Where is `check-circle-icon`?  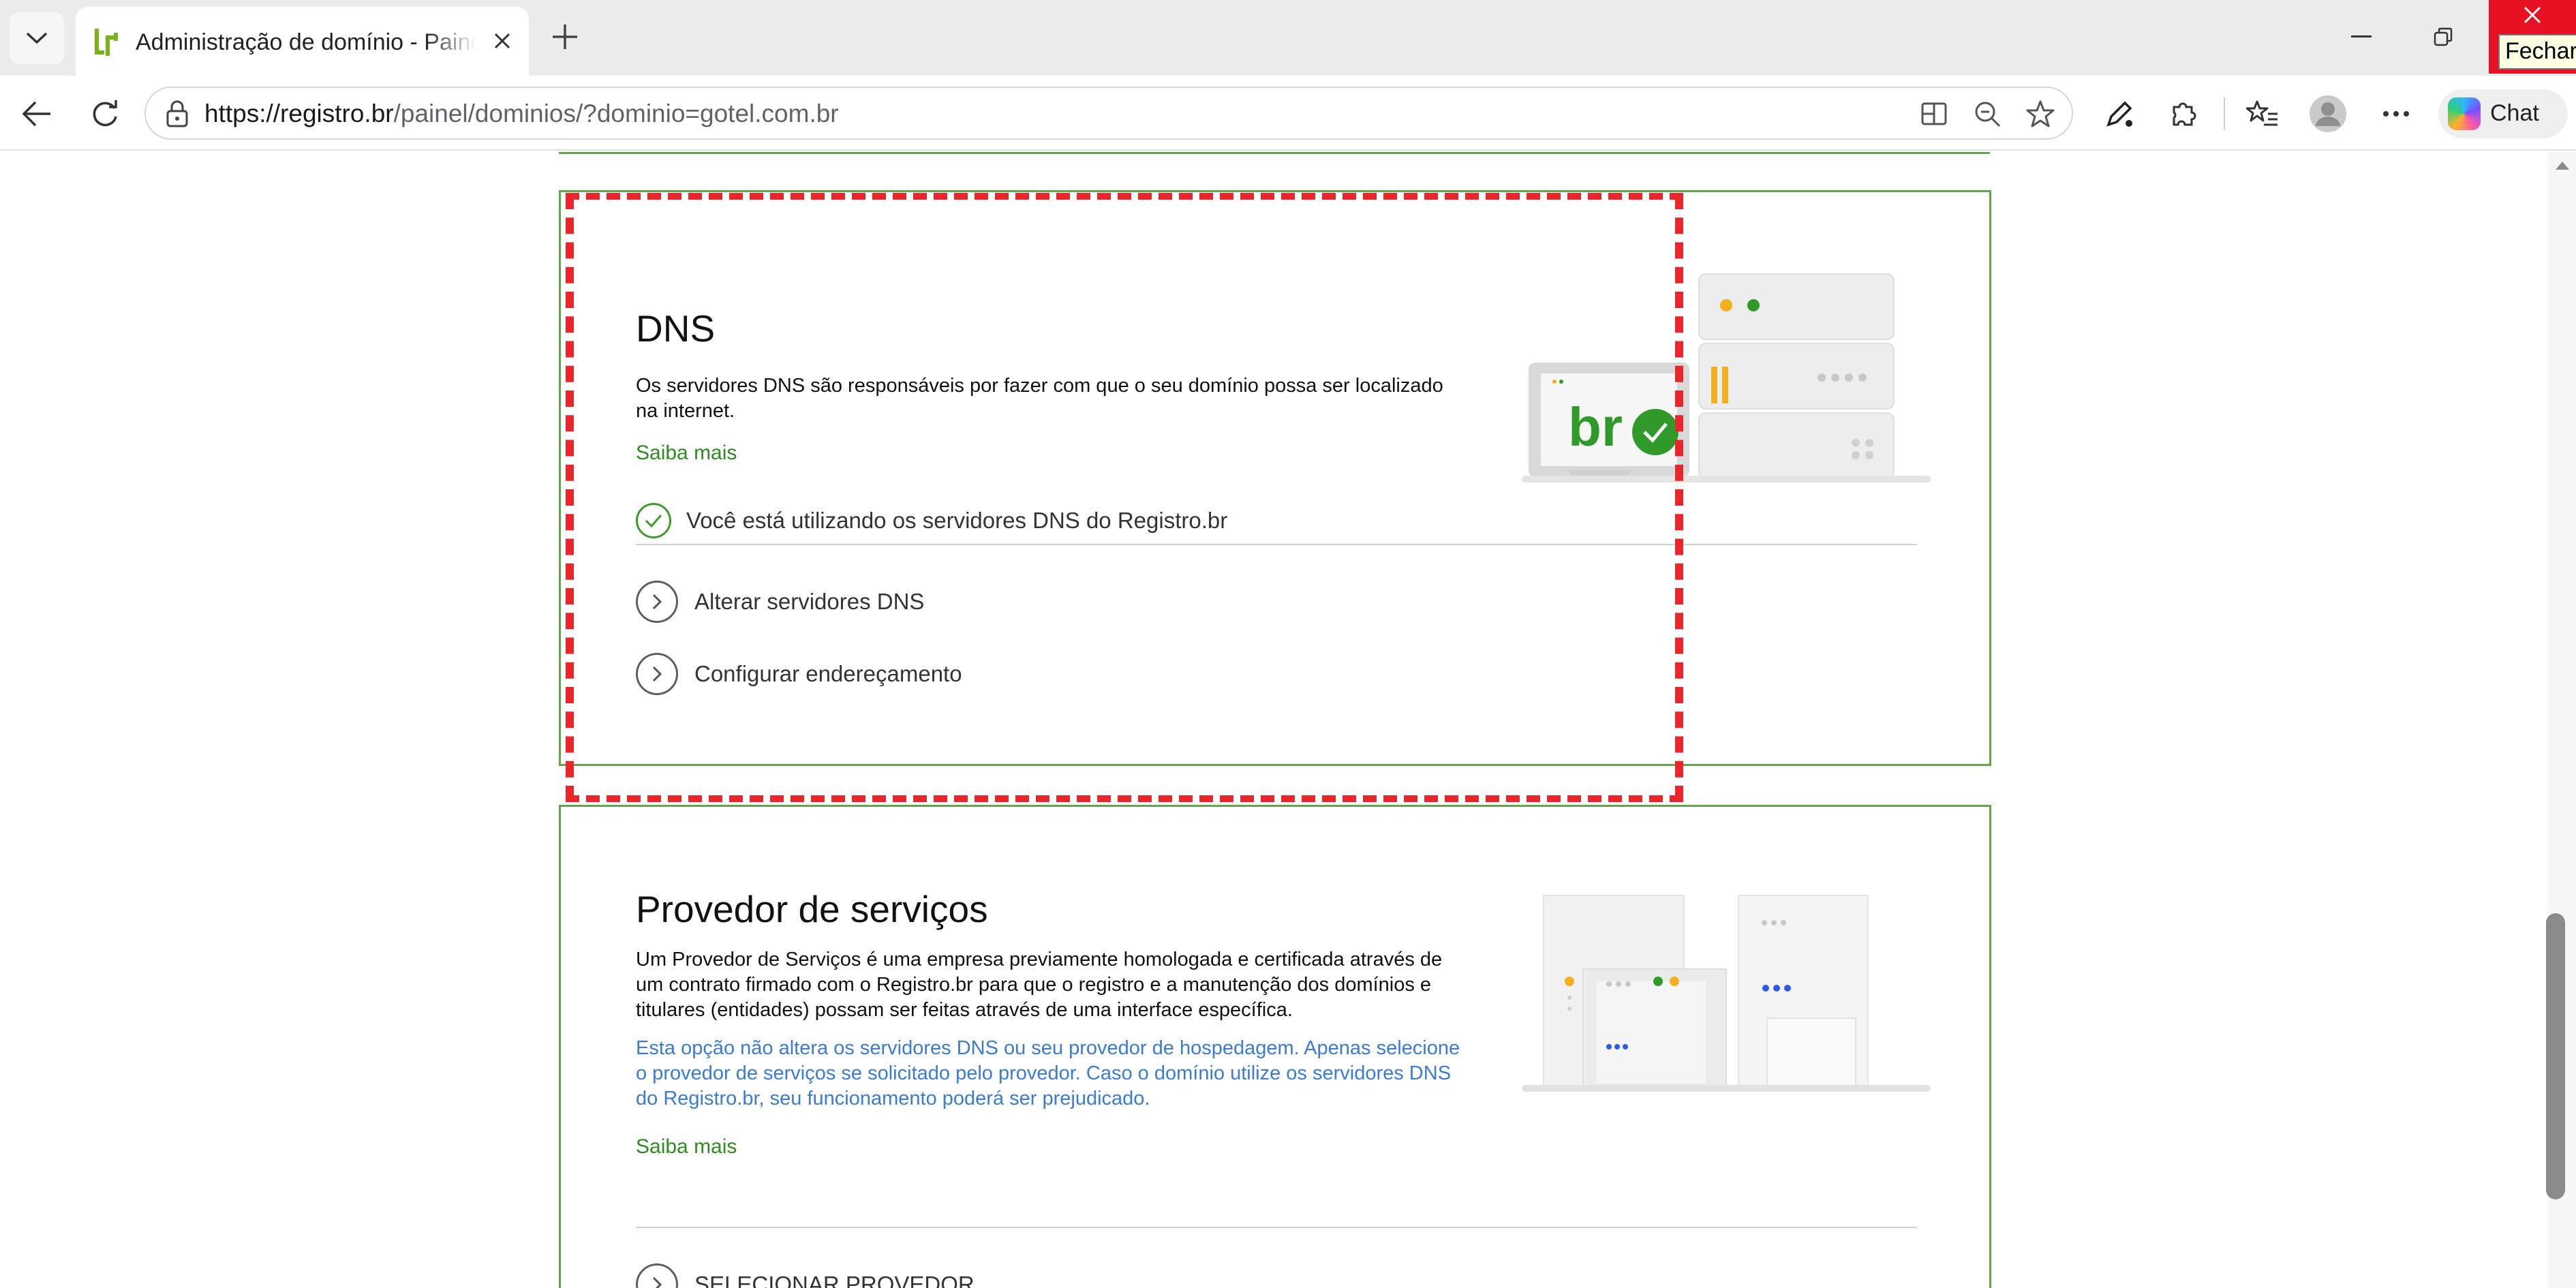
check-circle-icon is located at coordinates (653, 520).